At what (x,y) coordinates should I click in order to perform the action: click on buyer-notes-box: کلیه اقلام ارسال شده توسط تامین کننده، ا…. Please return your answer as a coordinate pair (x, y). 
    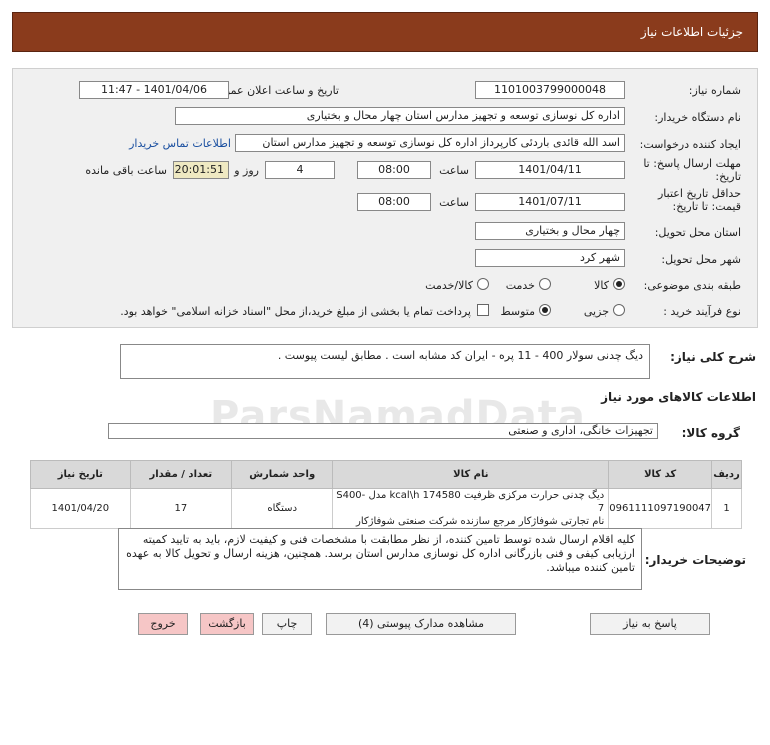
    Looking at the image, I should click on (380, 559).